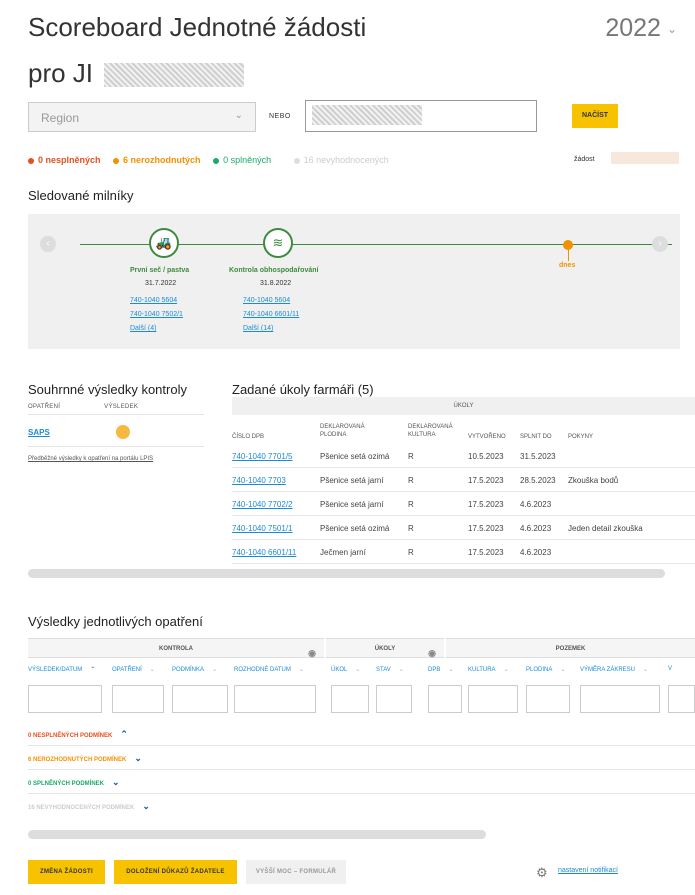  What do you see at coordinates (345, 669) in the screenshot?
I see `col-task: ÚKOL ⌄` at bounding box center [345, 669].